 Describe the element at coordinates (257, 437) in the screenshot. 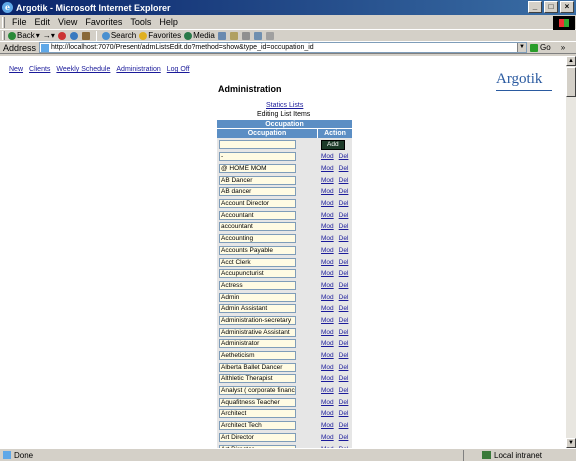

I see `occupation-input: Art Director` at that location.